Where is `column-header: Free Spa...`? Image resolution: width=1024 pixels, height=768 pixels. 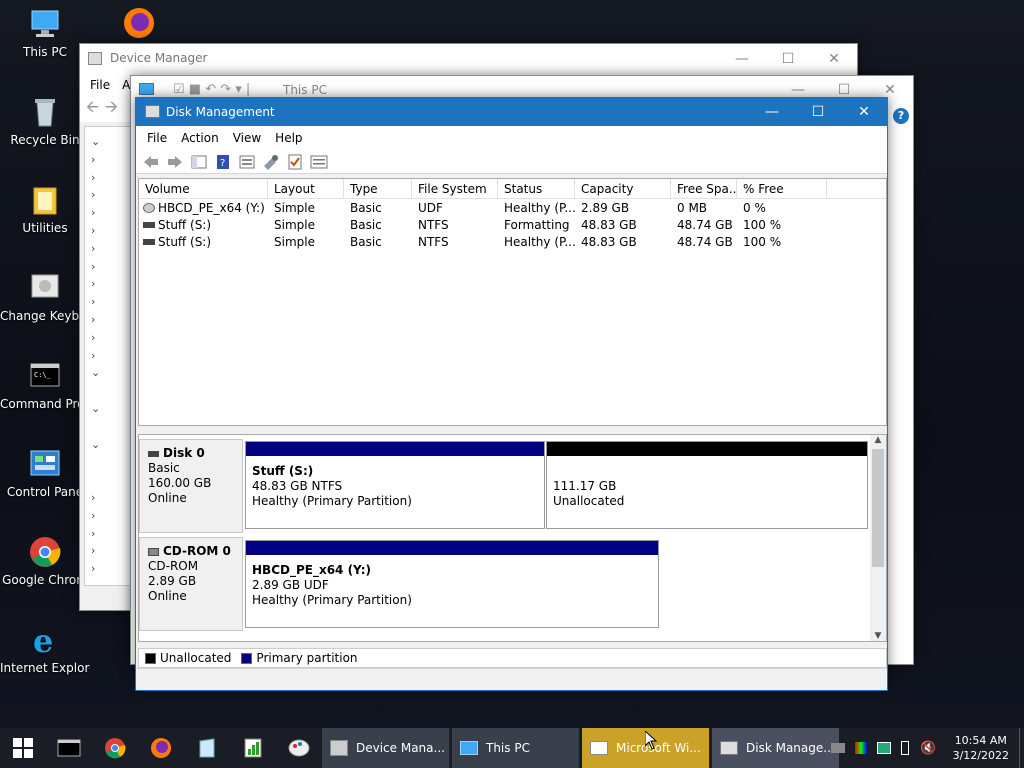 column-header: Free Spa... is located at coordinates (704, 188).